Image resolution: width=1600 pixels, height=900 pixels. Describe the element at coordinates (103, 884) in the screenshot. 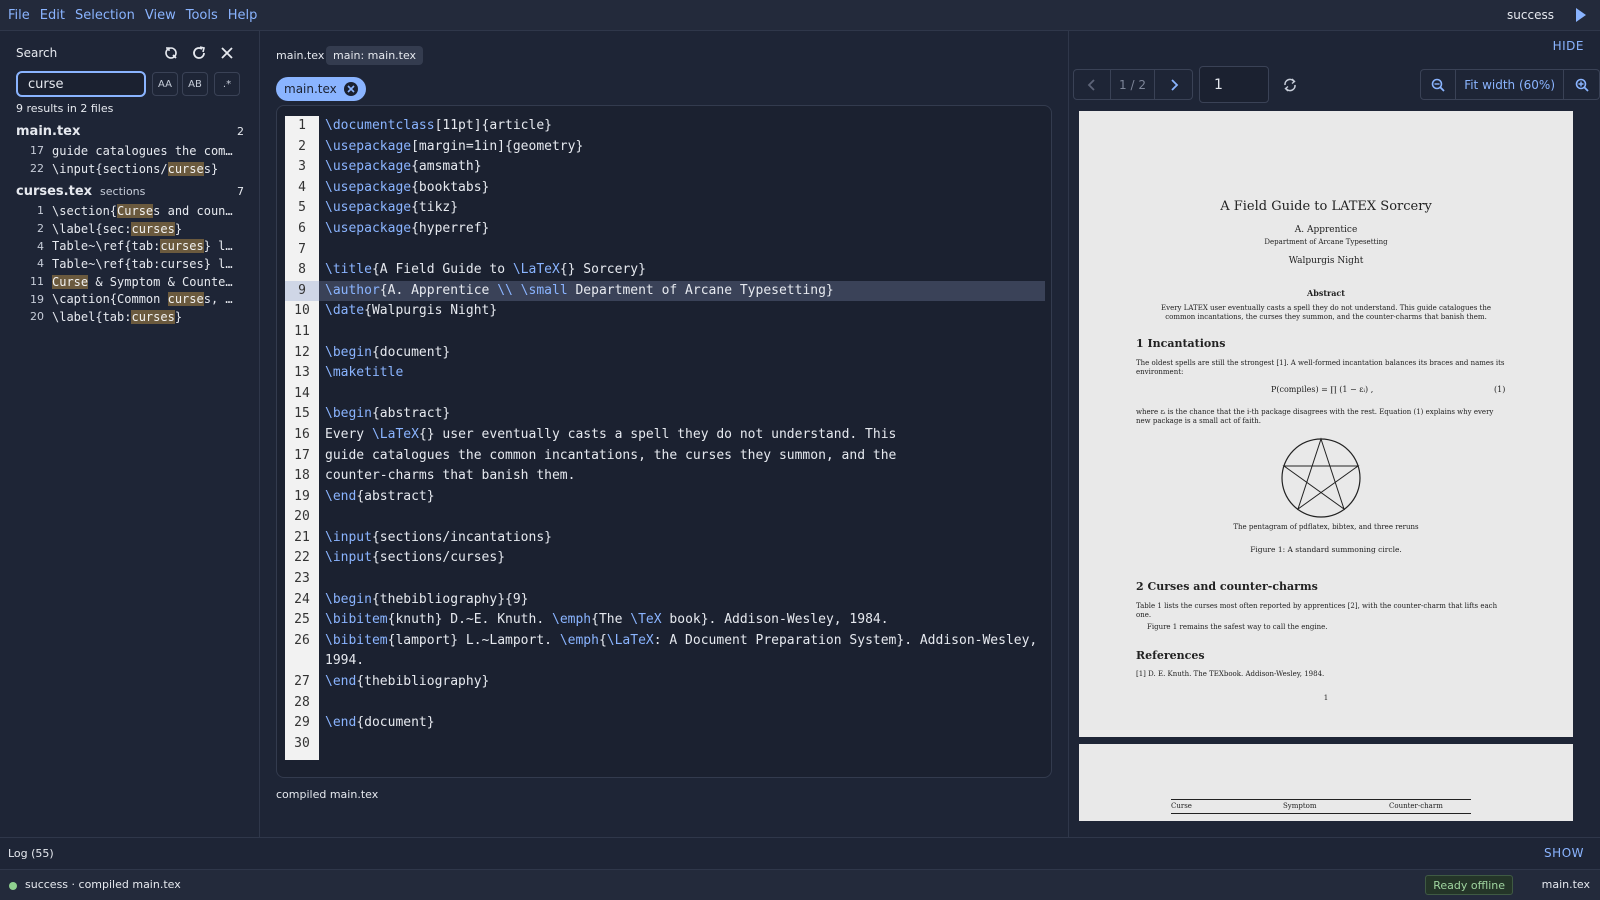

I see `status-text: success · compiled main.tex` at that location.